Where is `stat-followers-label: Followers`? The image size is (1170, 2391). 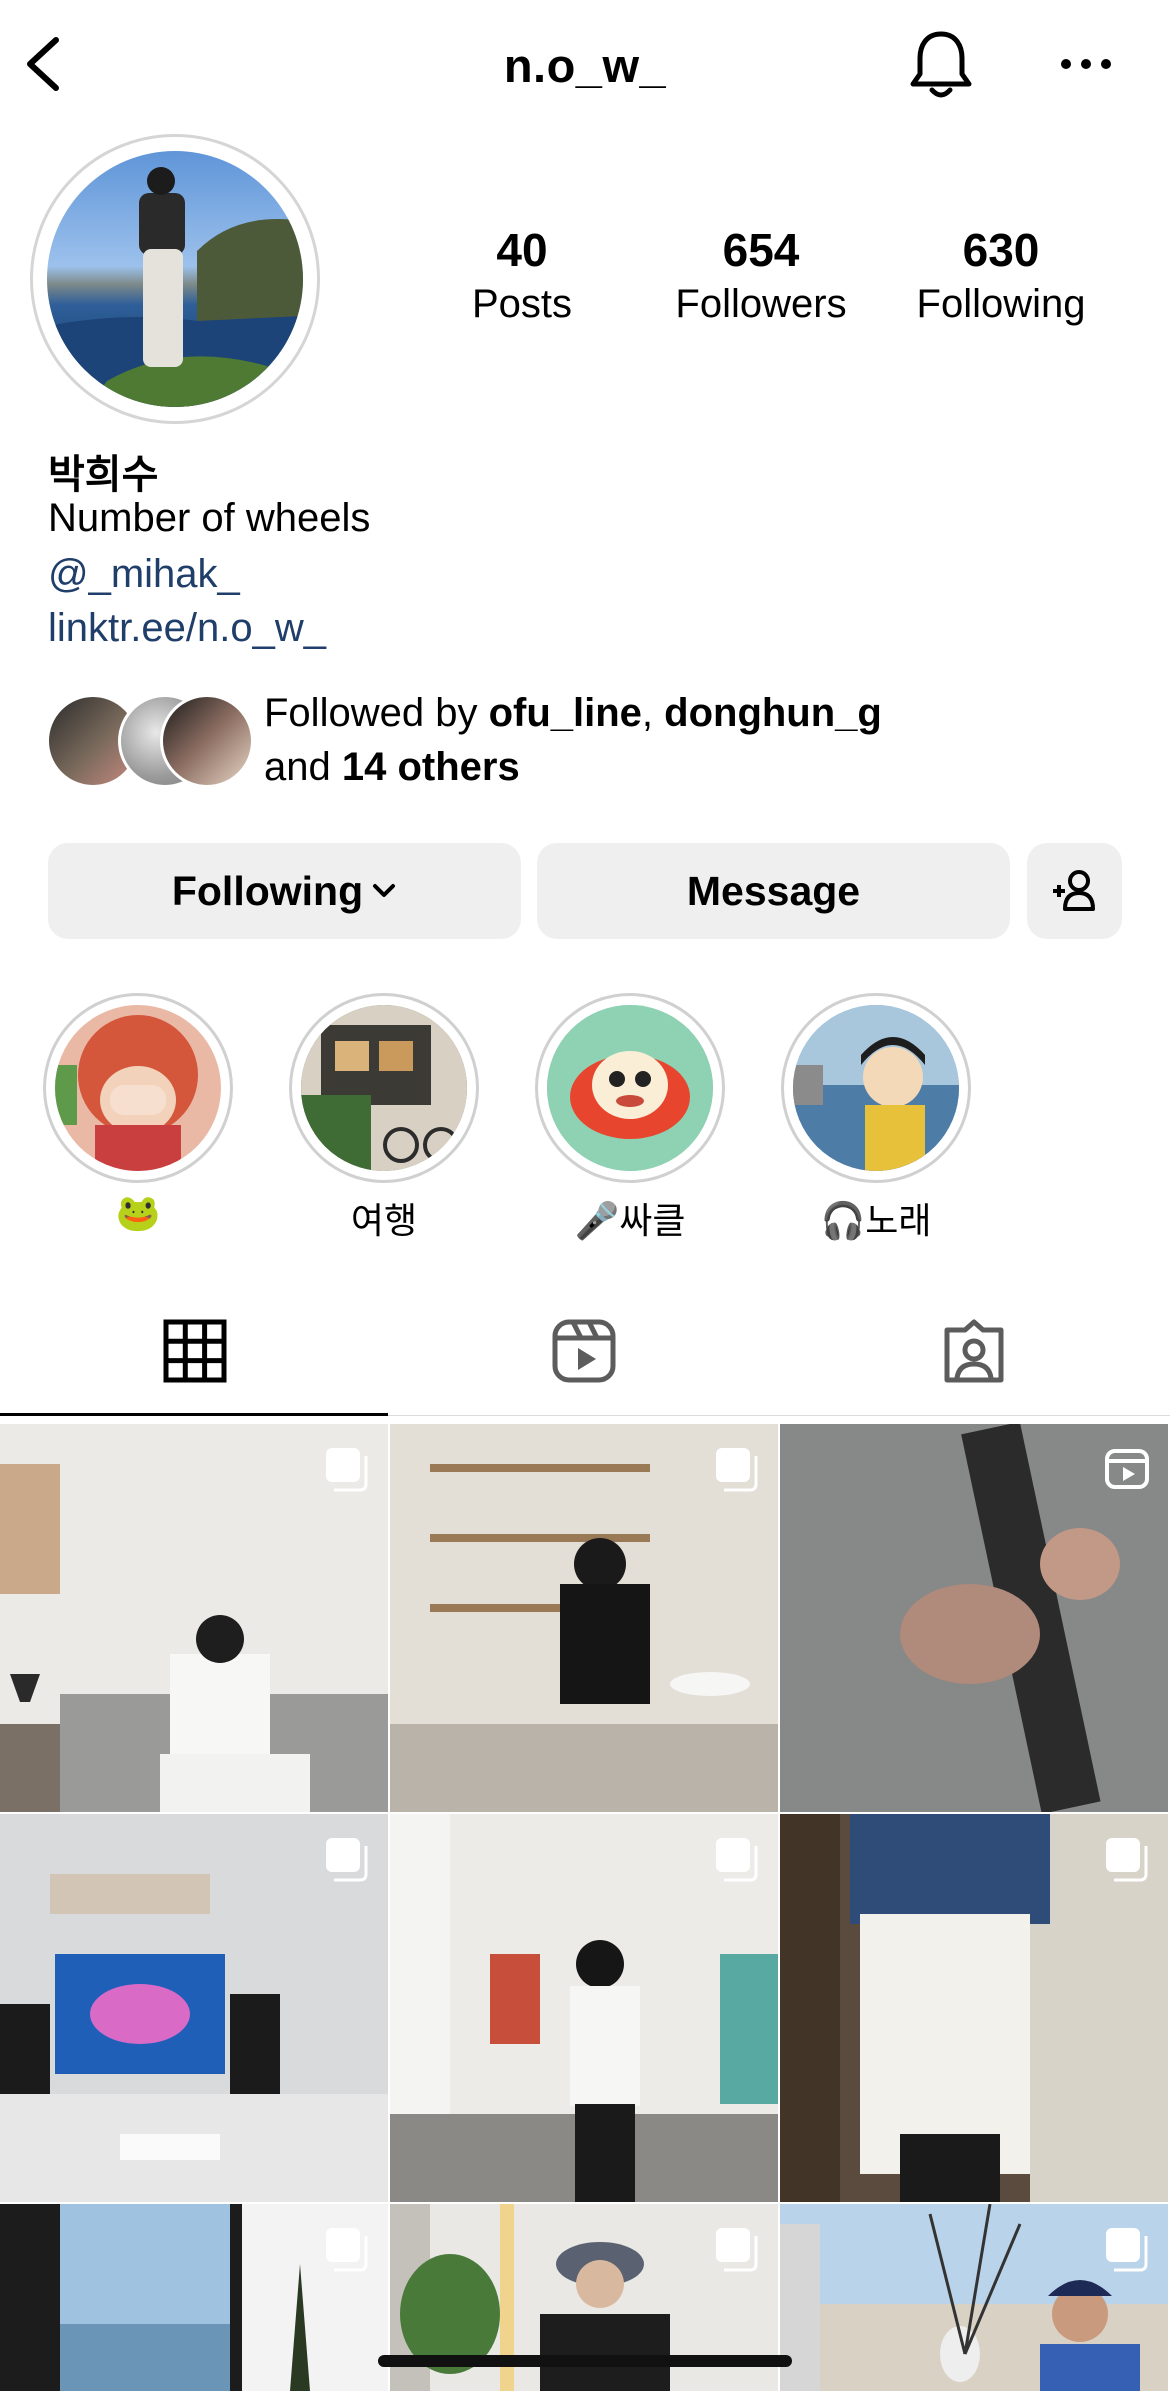 stat-followers-label: Followers is located at coordinates (761, 304).